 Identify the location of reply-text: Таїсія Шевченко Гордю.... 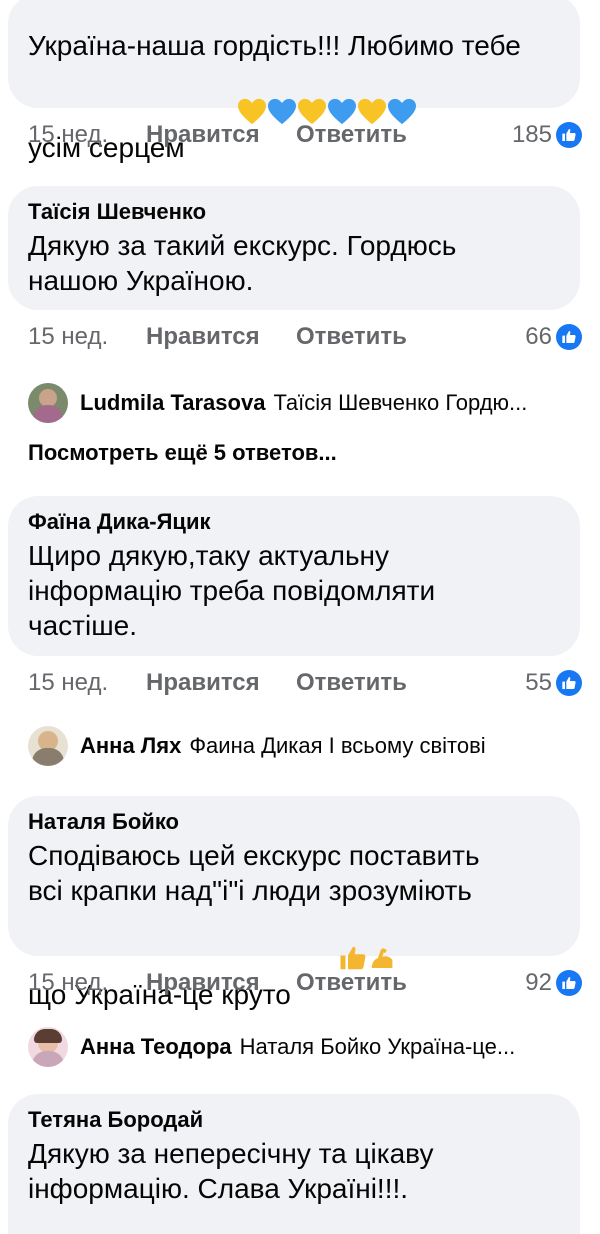
(400, 402).